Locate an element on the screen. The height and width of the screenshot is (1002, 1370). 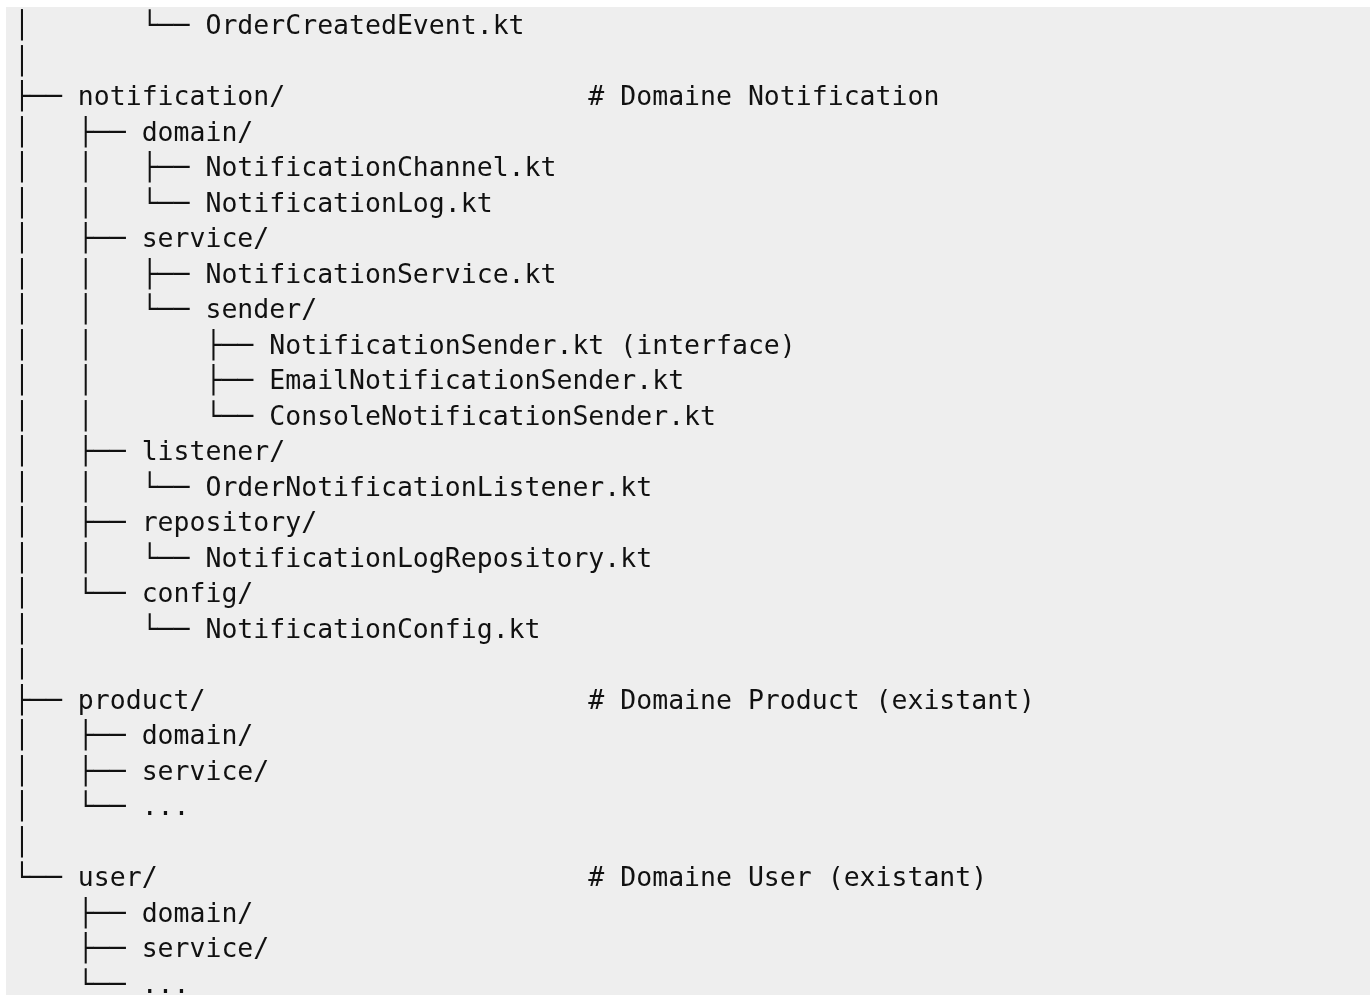
code-line: ├── service/ is located at coordinates (173, 948).